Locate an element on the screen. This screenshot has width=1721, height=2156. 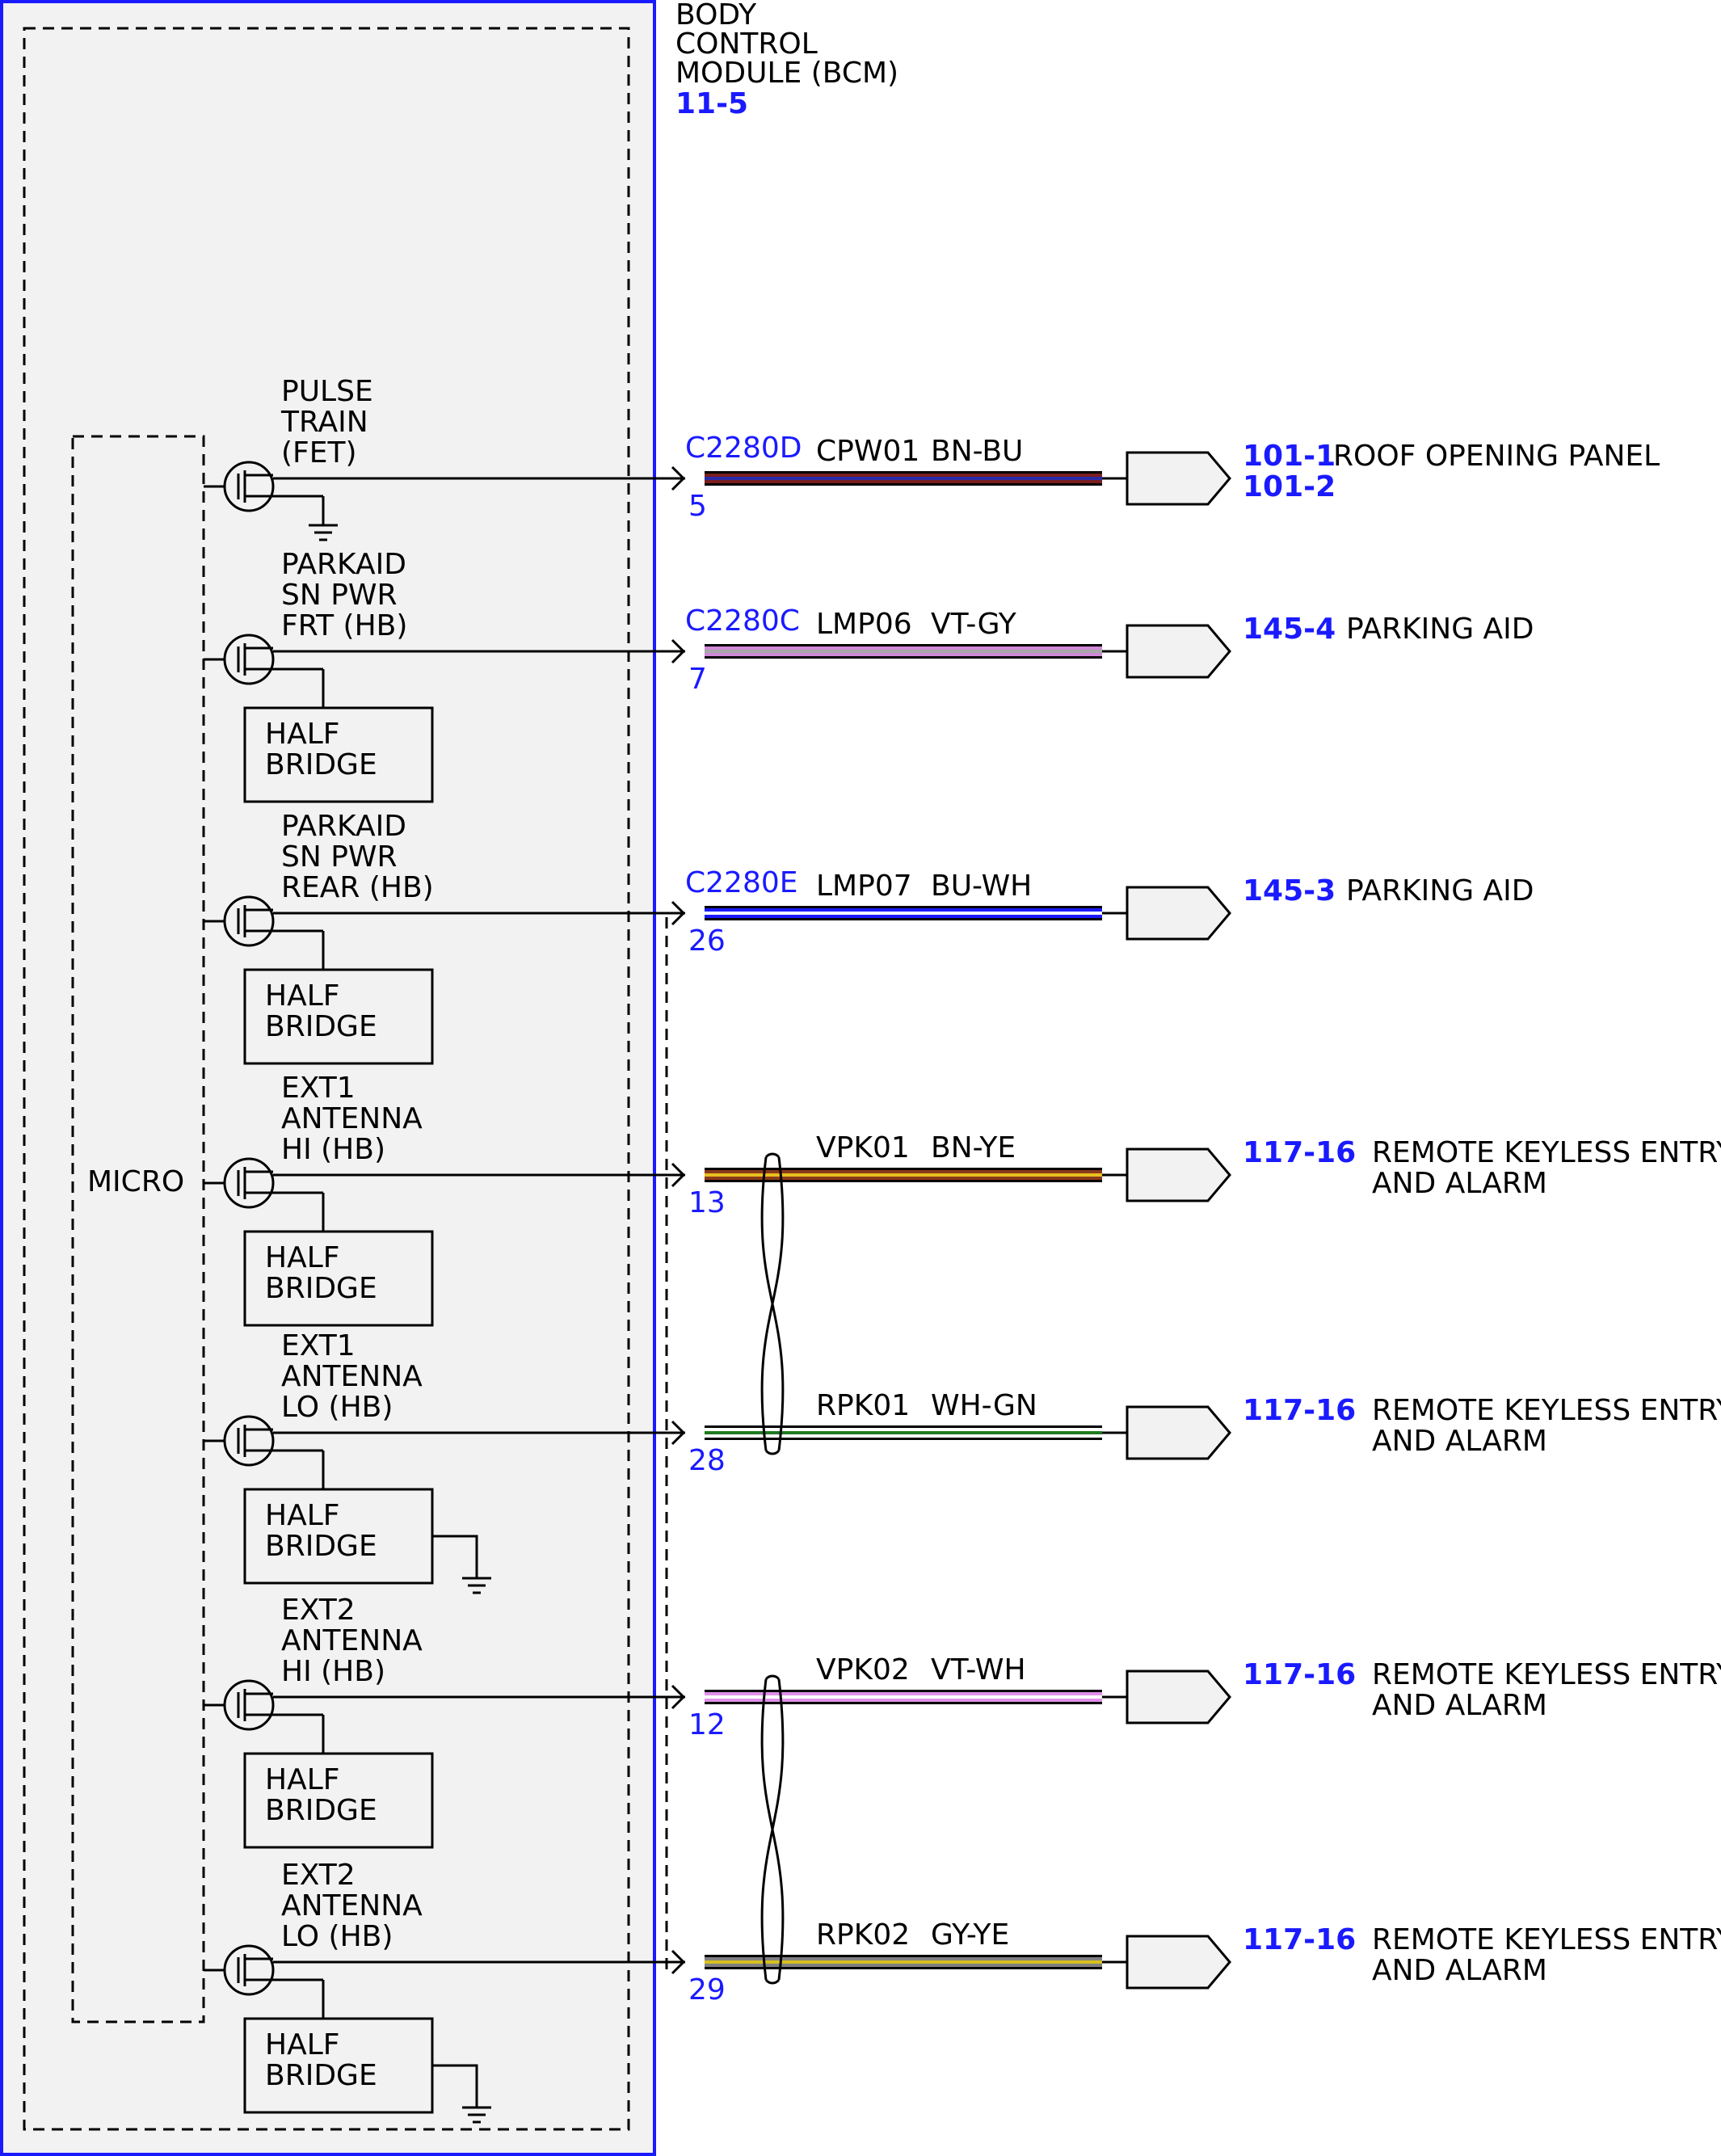
wire-color-code: GY-YE is located at coordinates (970, 1935).